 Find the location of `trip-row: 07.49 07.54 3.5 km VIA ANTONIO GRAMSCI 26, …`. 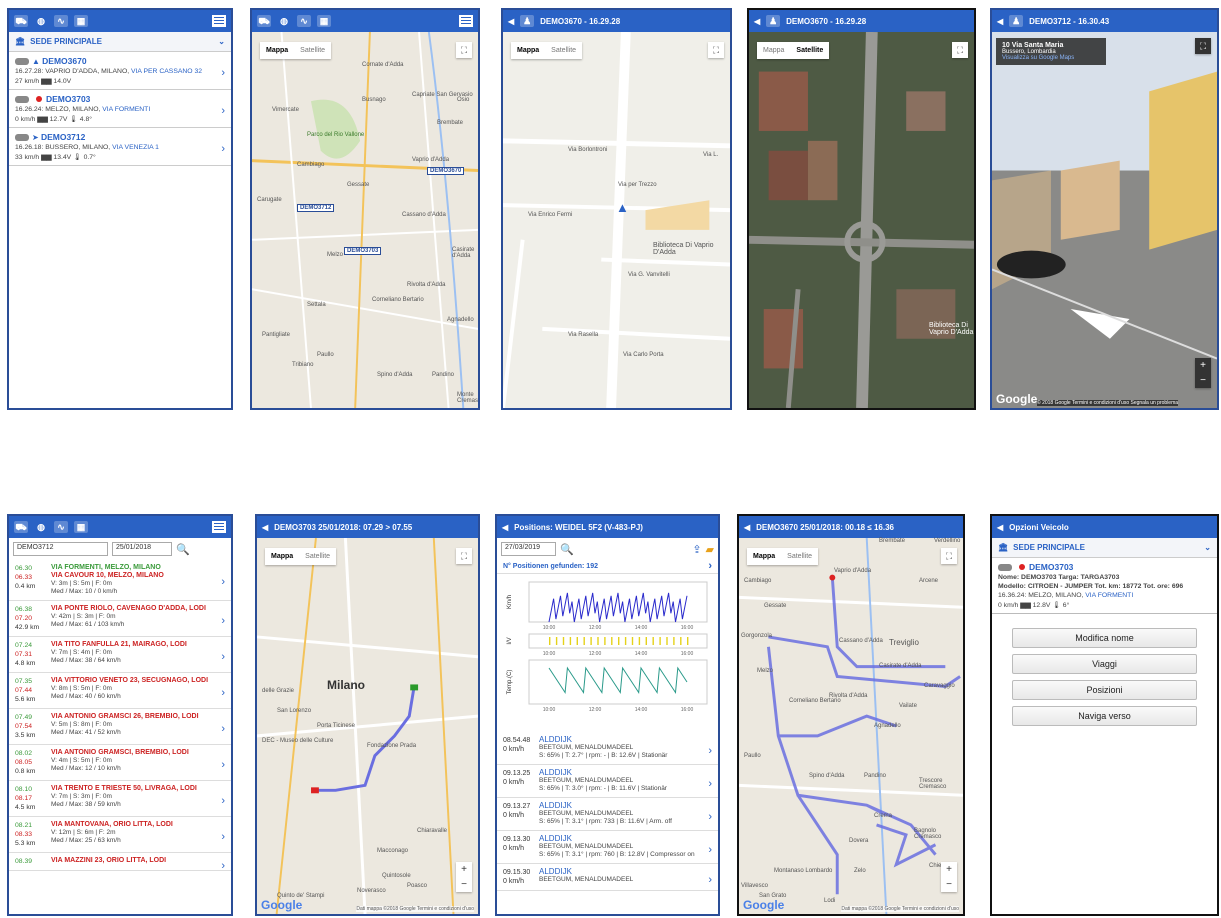

trip-row: 07.49 07.54 3.5 km VIA ANTONIO GRAMSCI 26, … is located at coordinates (120, 727).